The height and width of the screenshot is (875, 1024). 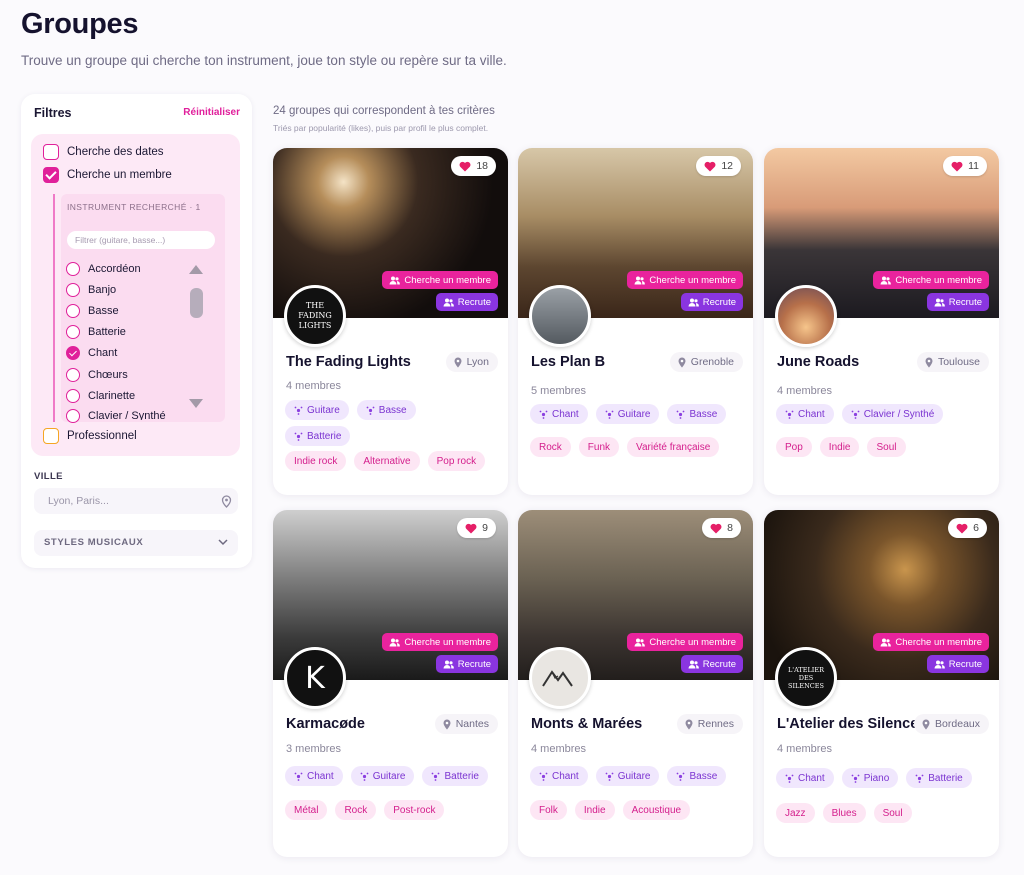 I want to click on instrument-chips: Chant Piano Batterie, so click(x=883, y=778).